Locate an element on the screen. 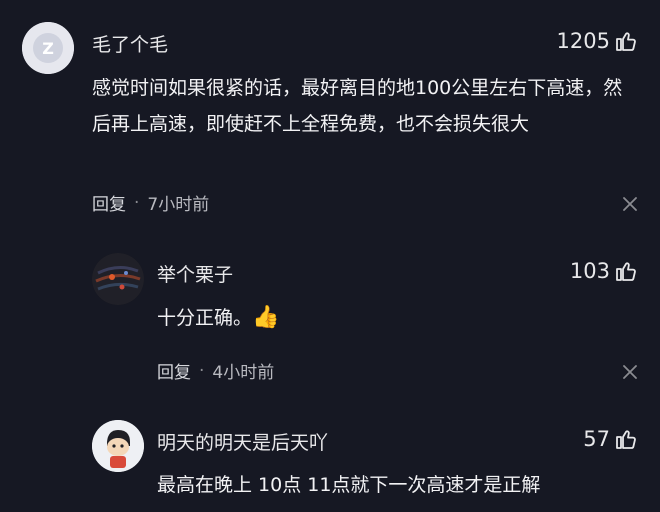 The height and width of the screenshot is (512, 660). svg-text: Z is located at coordinates (48, 48).